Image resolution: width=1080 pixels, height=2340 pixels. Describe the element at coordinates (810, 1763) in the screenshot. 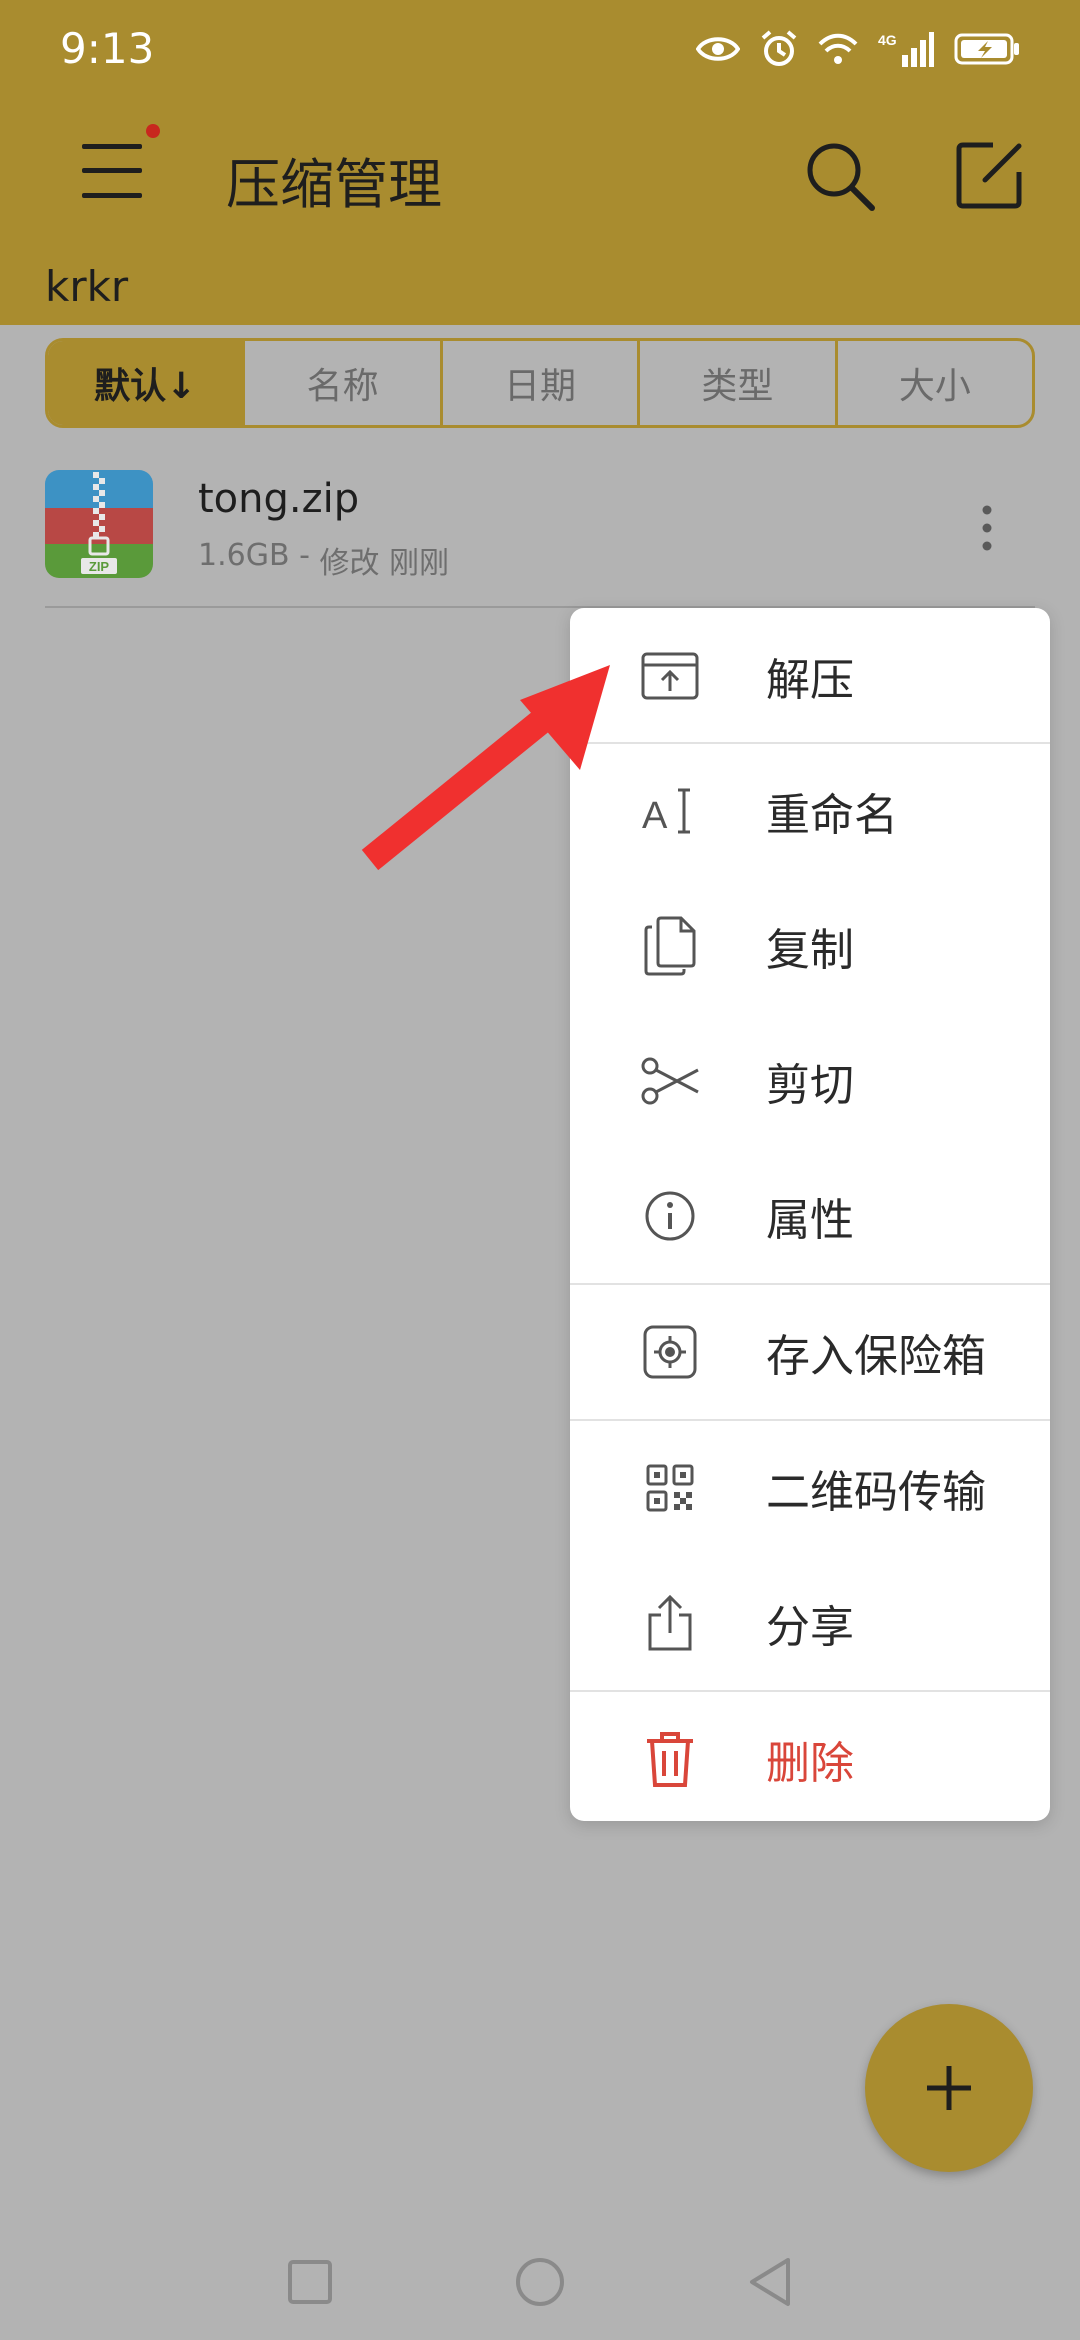

I see `menu-item-label: 删除` at that location.